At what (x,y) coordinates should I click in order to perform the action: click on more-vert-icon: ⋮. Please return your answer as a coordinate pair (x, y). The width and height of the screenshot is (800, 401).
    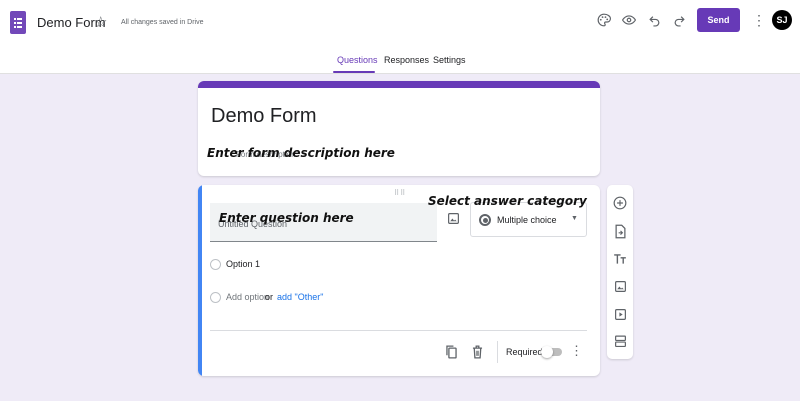
    Looking at the image, I should click on (759, 20).